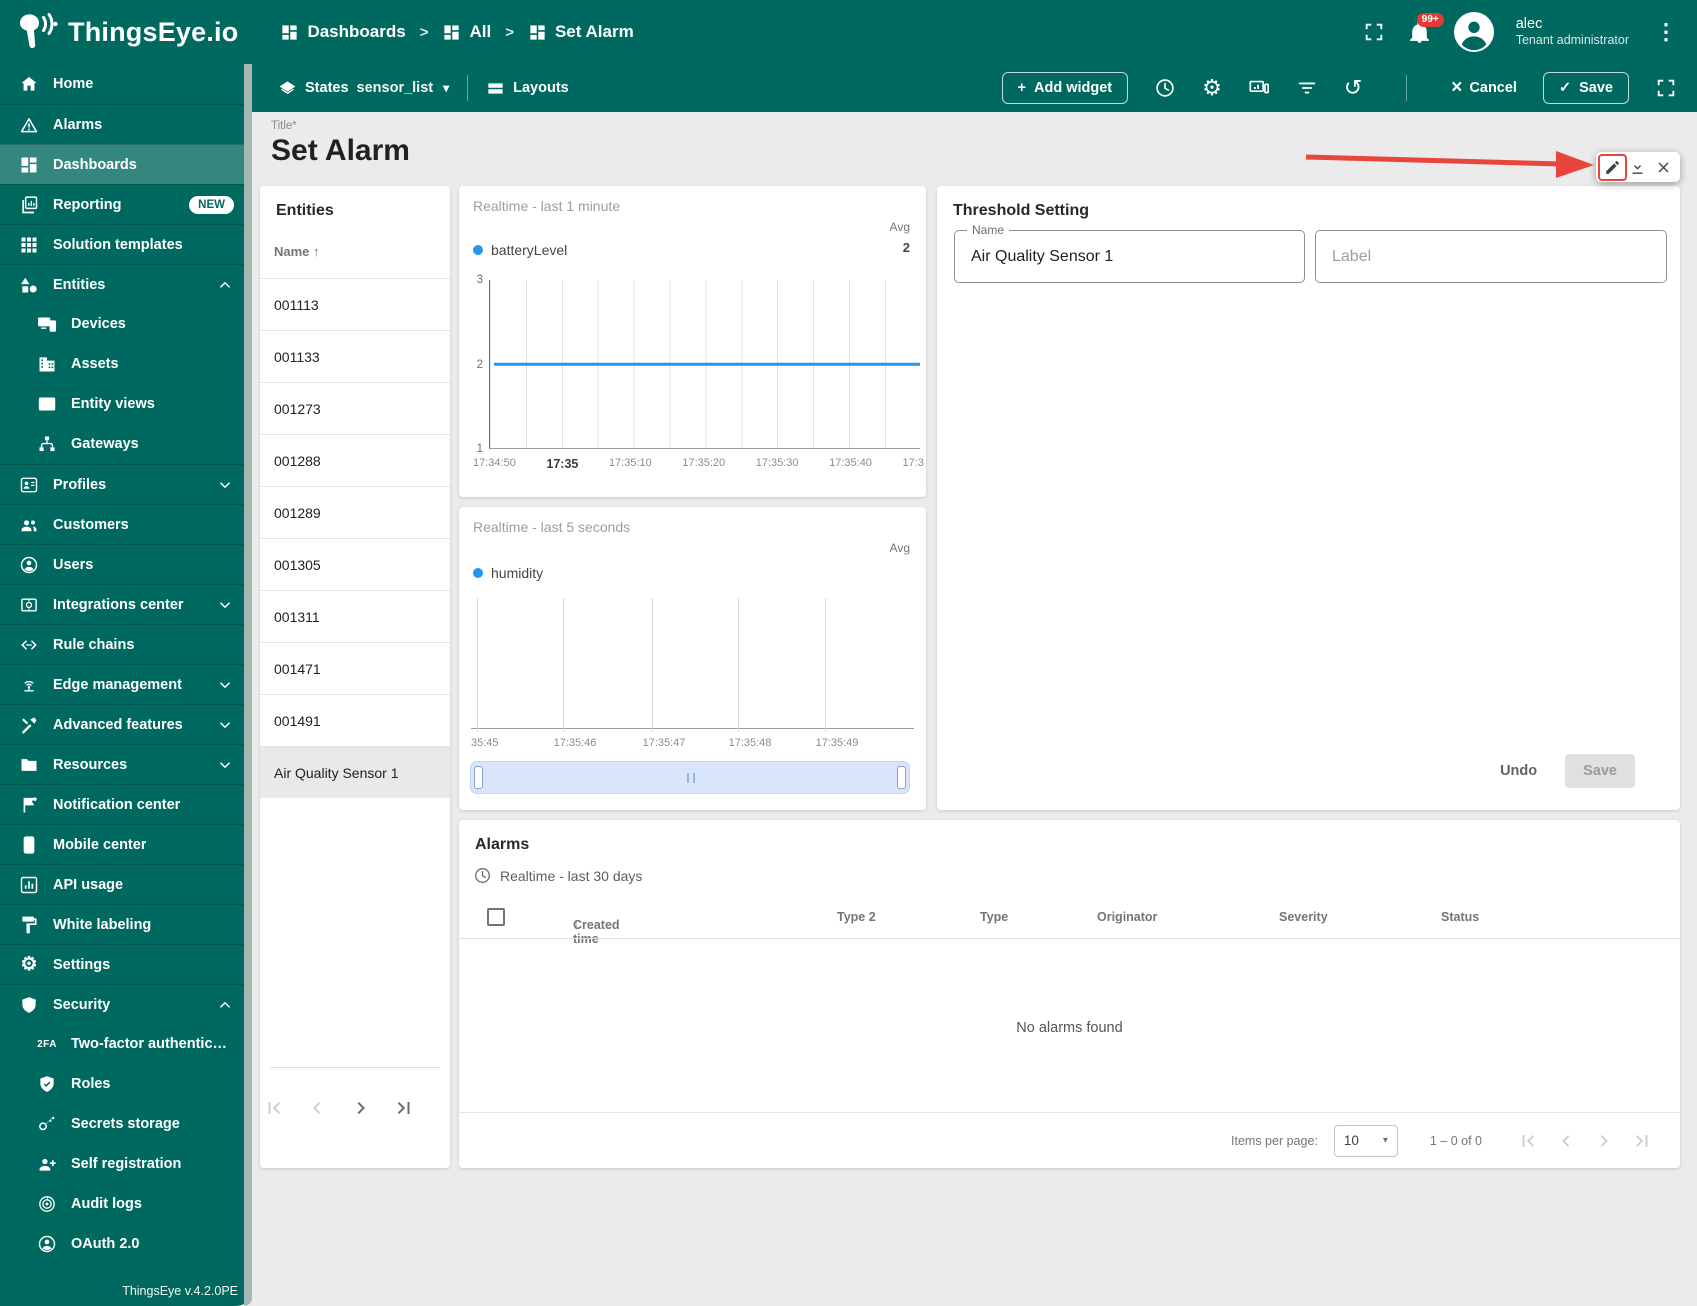 The height and width of the screenshot is (1306, 1697). What do you see at coordinates (527, 88) in the screenshot?
I see `layouts-button: Layouts` at bounding box center [527, 88].